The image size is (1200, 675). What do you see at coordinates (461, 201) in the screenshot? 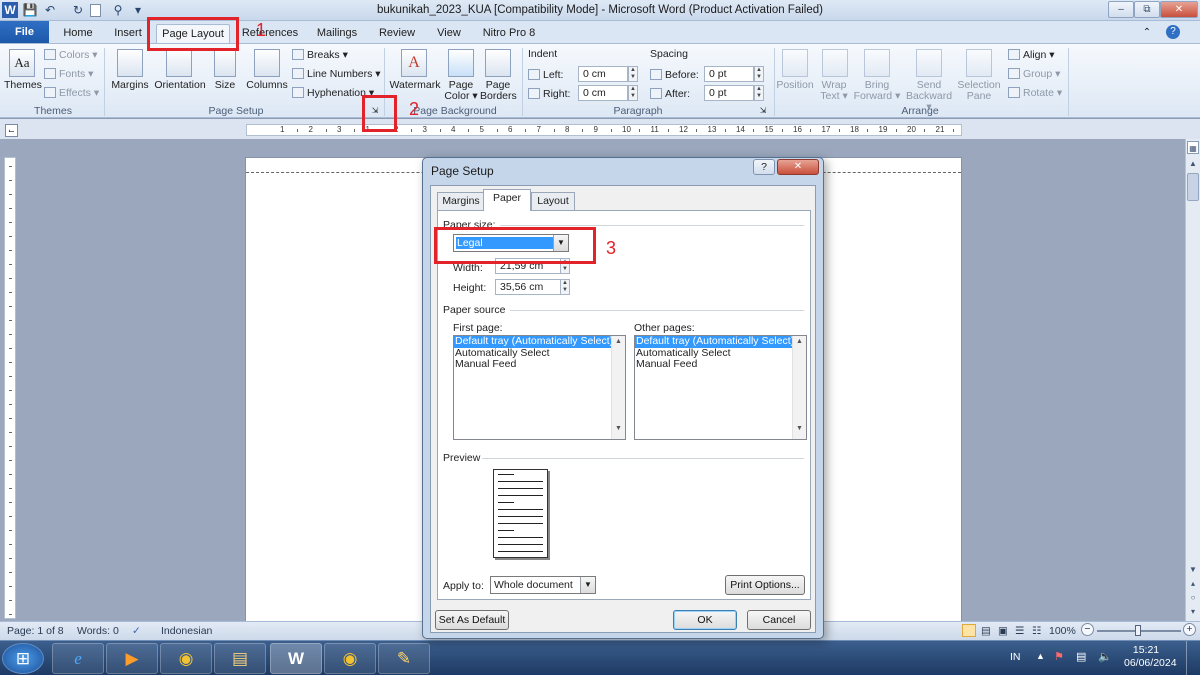
I see `tab-margins: Margins` at bounding box center [461, 201].